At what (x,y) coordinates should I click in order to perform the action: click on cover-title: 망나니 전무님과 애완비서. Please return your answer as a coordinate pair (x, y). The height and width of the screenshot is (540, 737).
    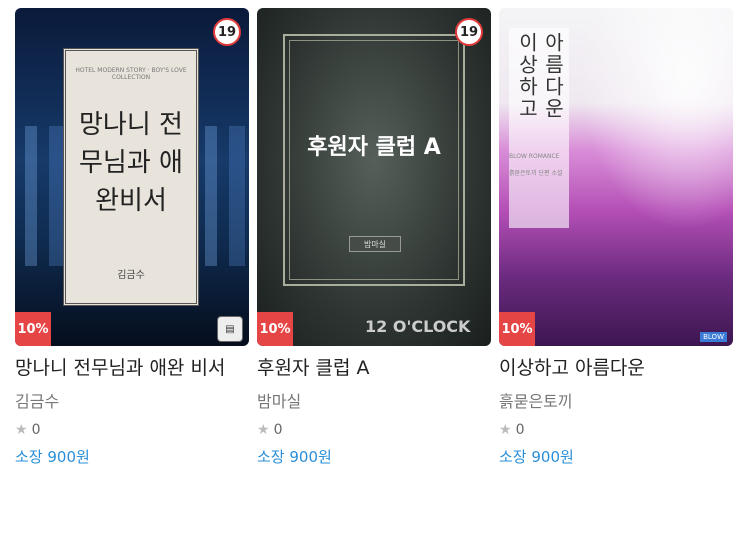
    Looking at the image, I should click on (131, 163).